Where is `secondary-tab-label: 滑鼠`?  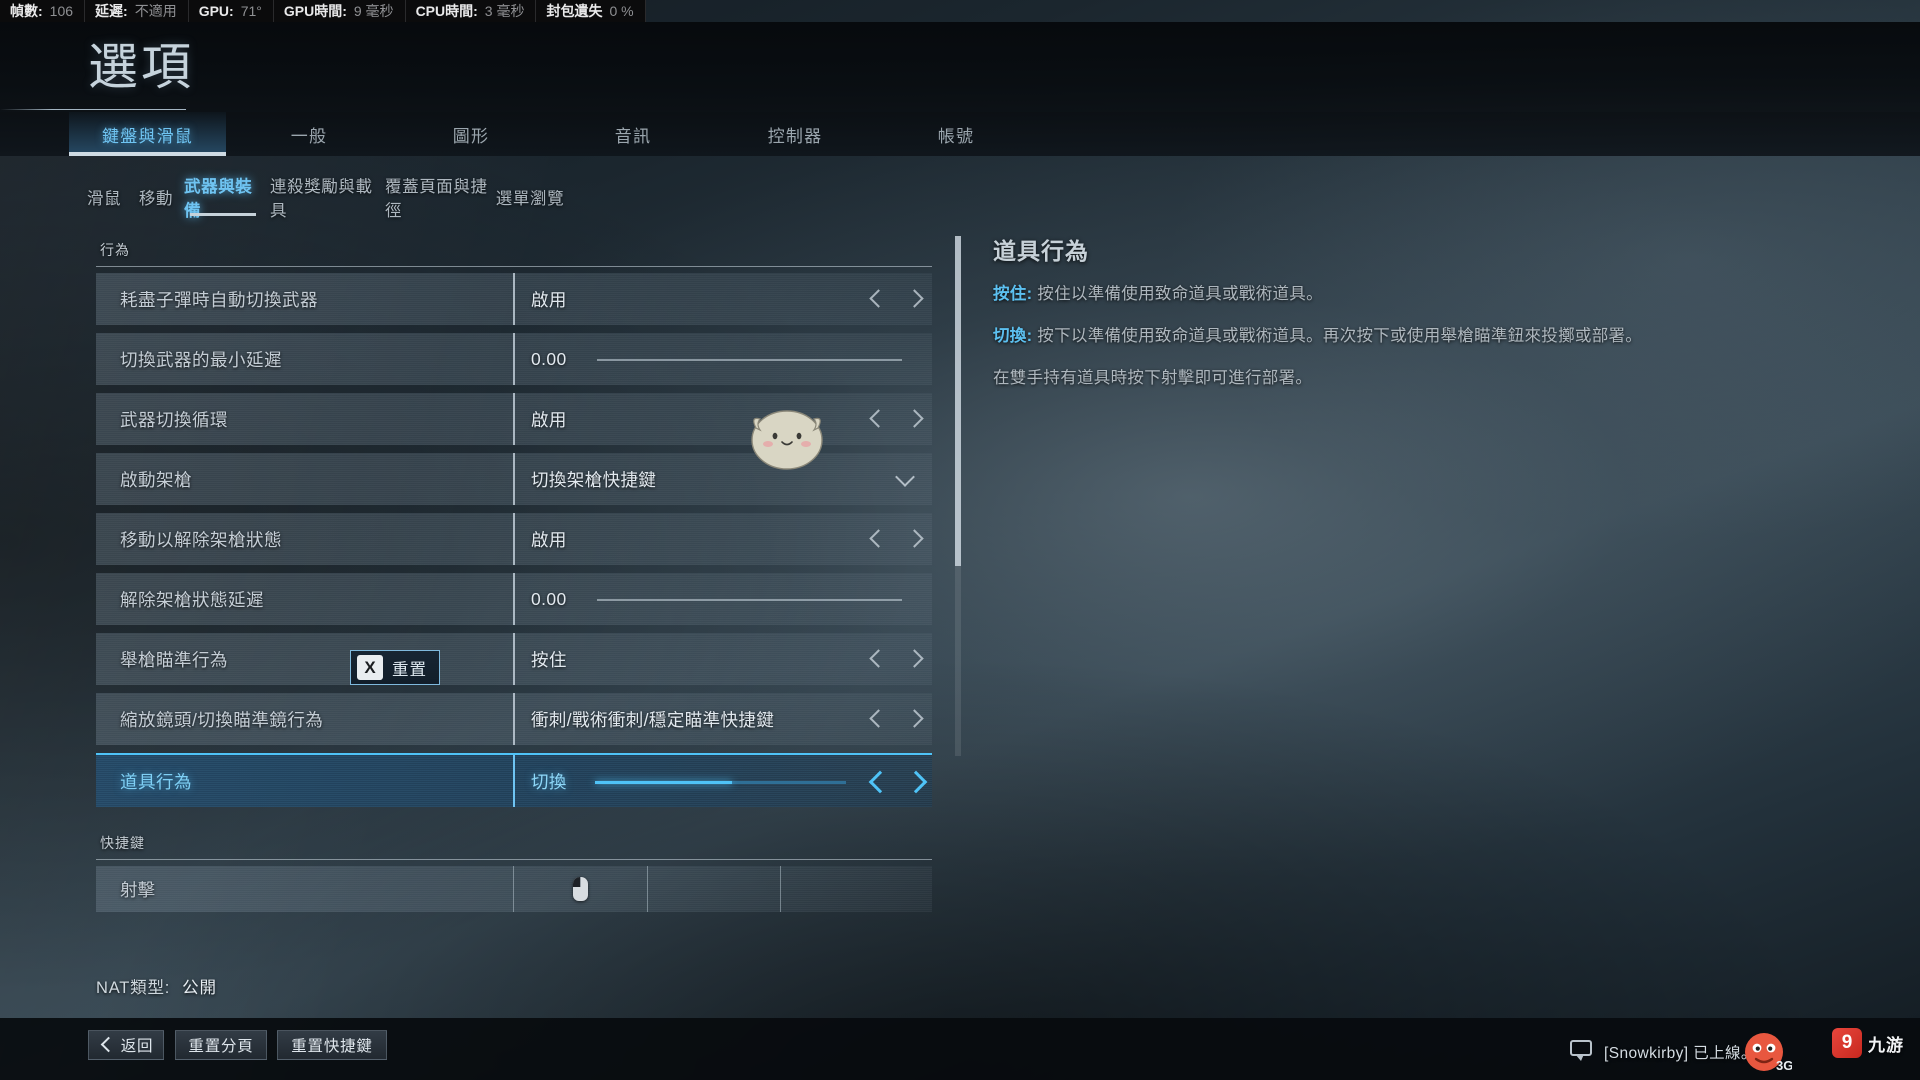
secondary-tab-label: 滑鼠 is located at coordinates (104, 199).